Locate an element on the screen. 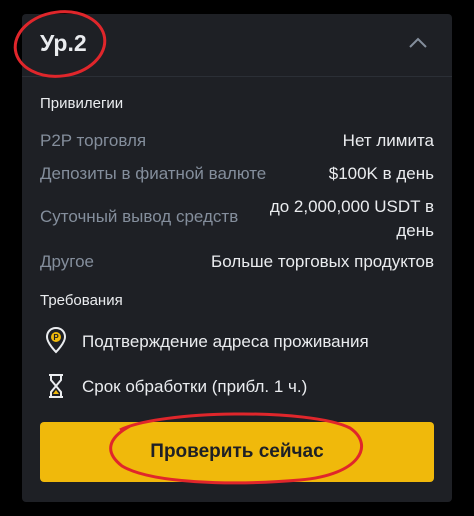  requirements-heading: Требования is located at coordinates (81, 300).